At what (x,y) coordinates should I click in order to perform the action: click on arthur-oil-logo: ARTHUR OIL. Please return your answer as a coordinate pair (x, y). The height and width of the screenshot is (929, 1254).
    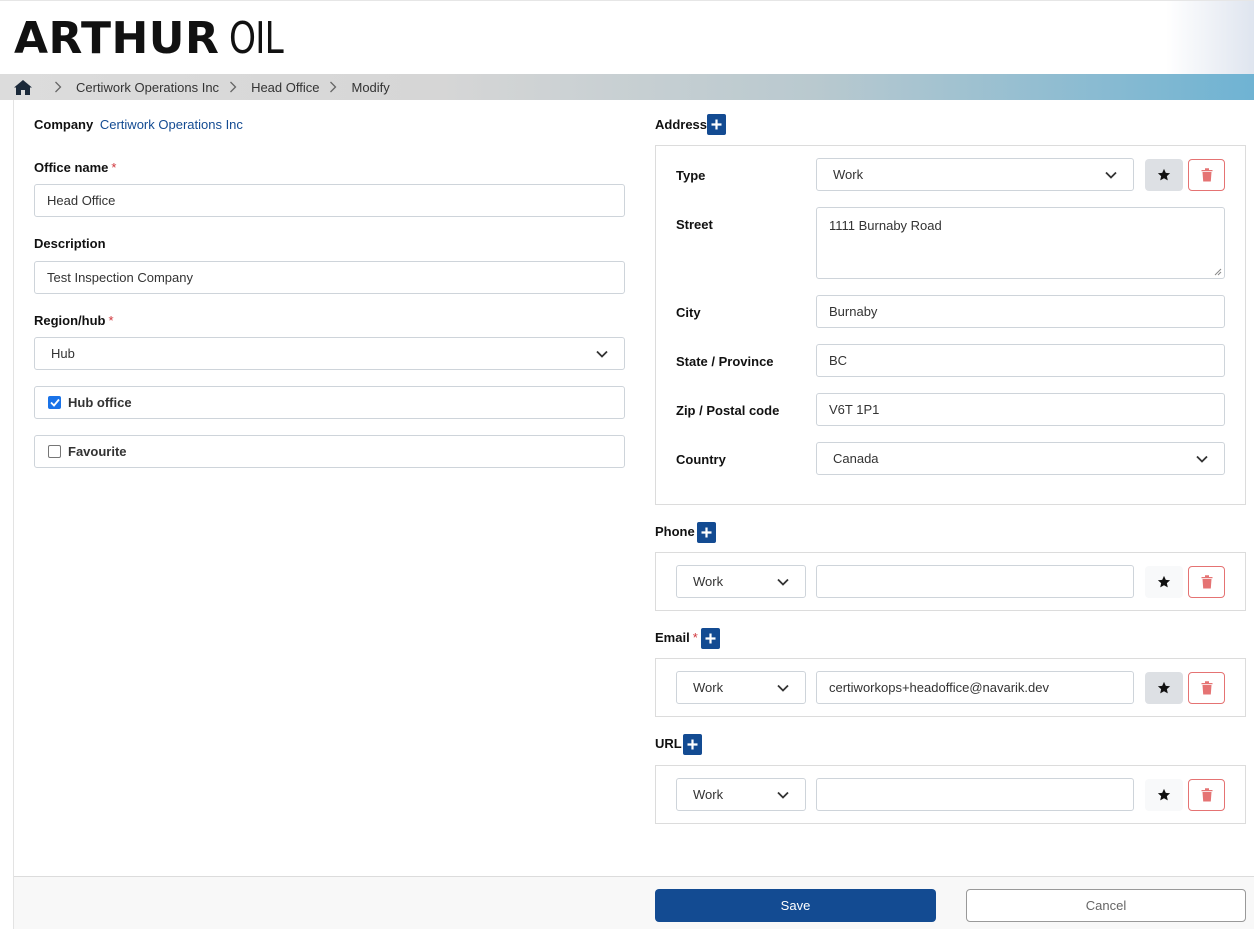
    Looking at the image, I should click on (156, 39).